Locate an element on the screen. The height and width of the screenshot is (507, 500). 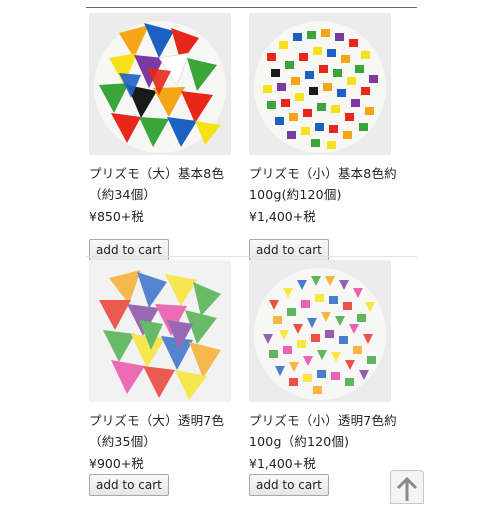
product-name: プリズモ（小）基本8色約100g(約120個) is located at coordinates (328, 184).